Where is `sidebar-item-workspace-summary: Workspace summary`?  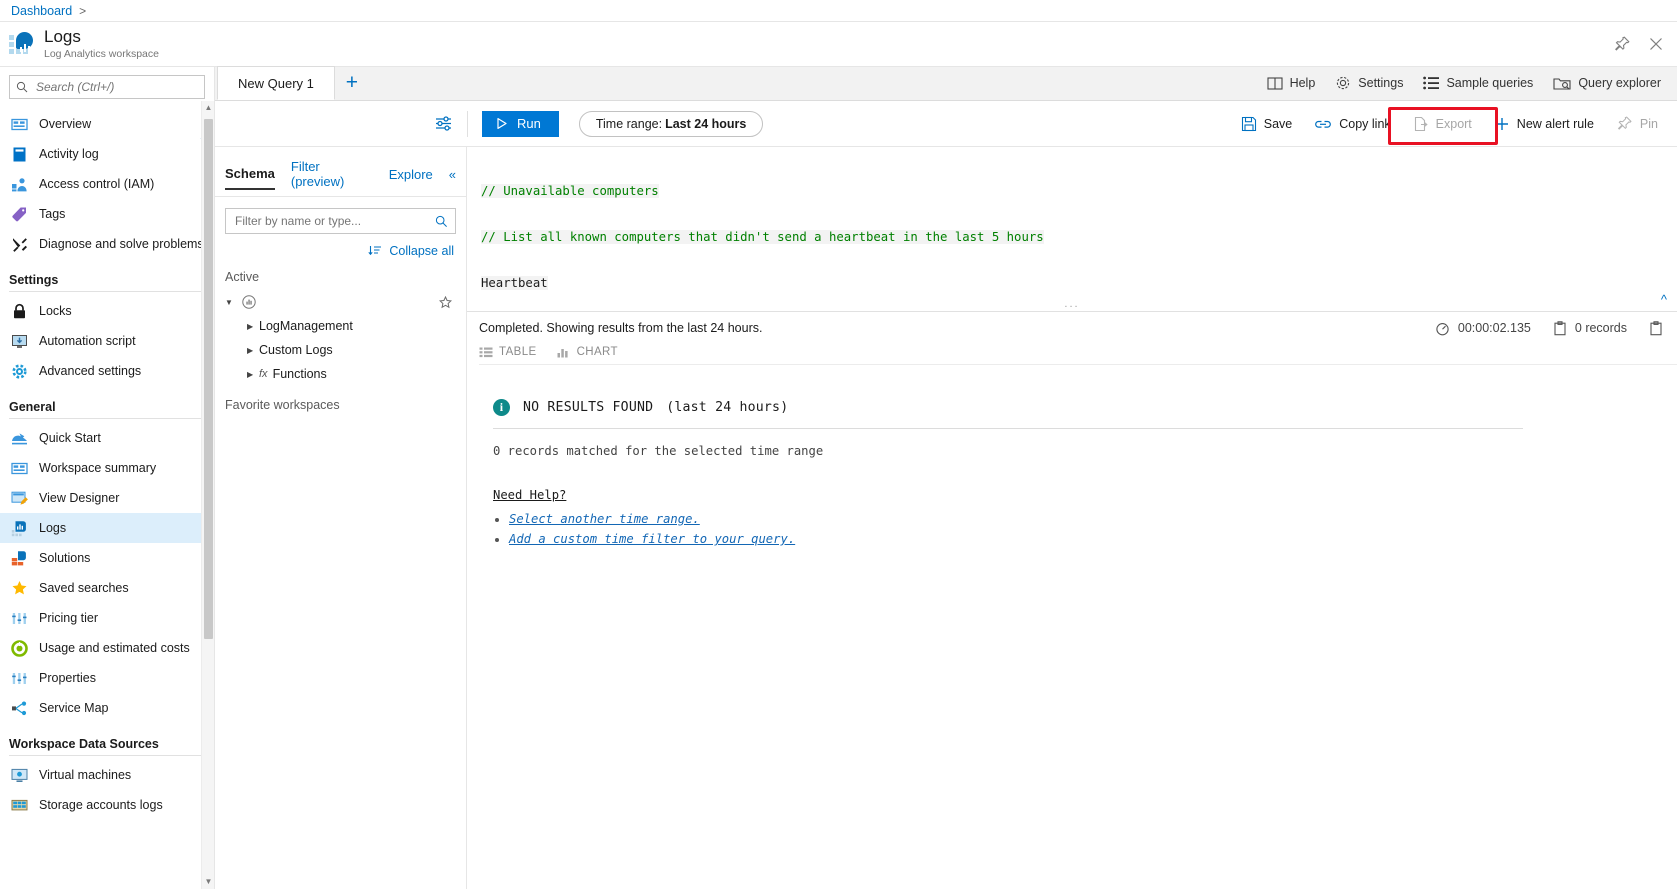
sidebar-item-workspace-summary: Workspace summary is located at coordinates (107, 468).